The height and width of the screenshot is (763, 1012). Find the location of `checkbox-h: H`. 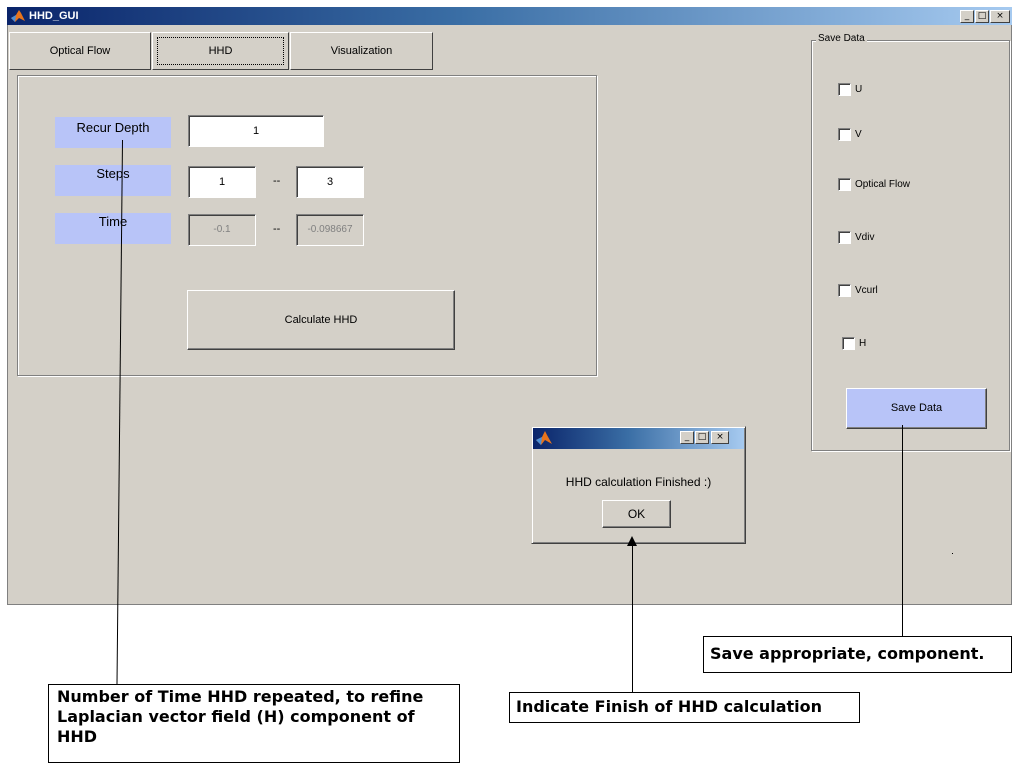

checkbox-h: H is located at coordinates (854, 343).